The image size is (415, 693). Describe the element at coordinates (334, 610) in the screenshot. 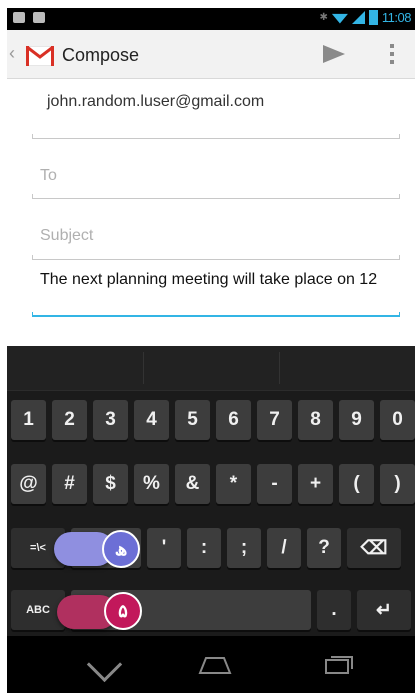

I see `key-period: .` at that location.